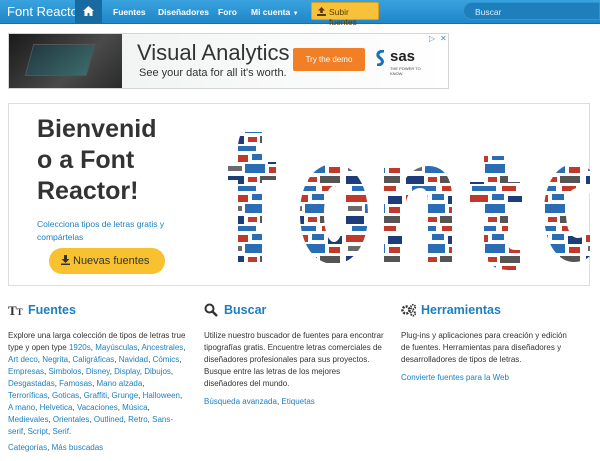 This screenshot has height=461, width=600. Describe the element at coordinates (111, 261) in the screenshot. I see `new-fonts-label: Nuevas fuentes` at that location.